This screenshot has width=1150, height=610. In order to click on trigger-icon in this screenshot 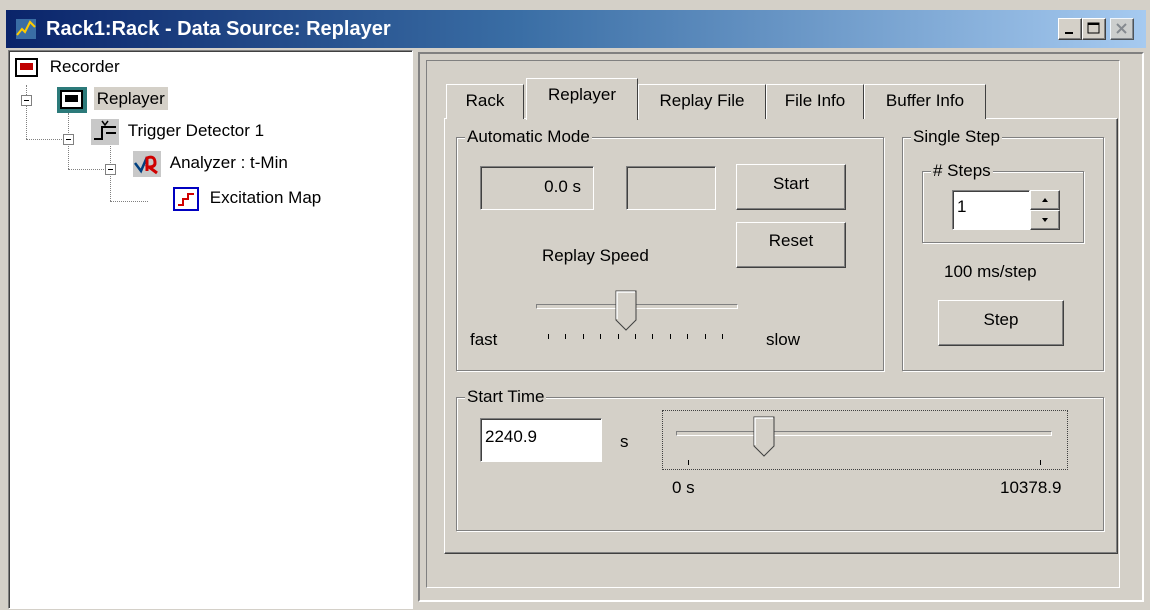, I will do `click(105, 132)`.